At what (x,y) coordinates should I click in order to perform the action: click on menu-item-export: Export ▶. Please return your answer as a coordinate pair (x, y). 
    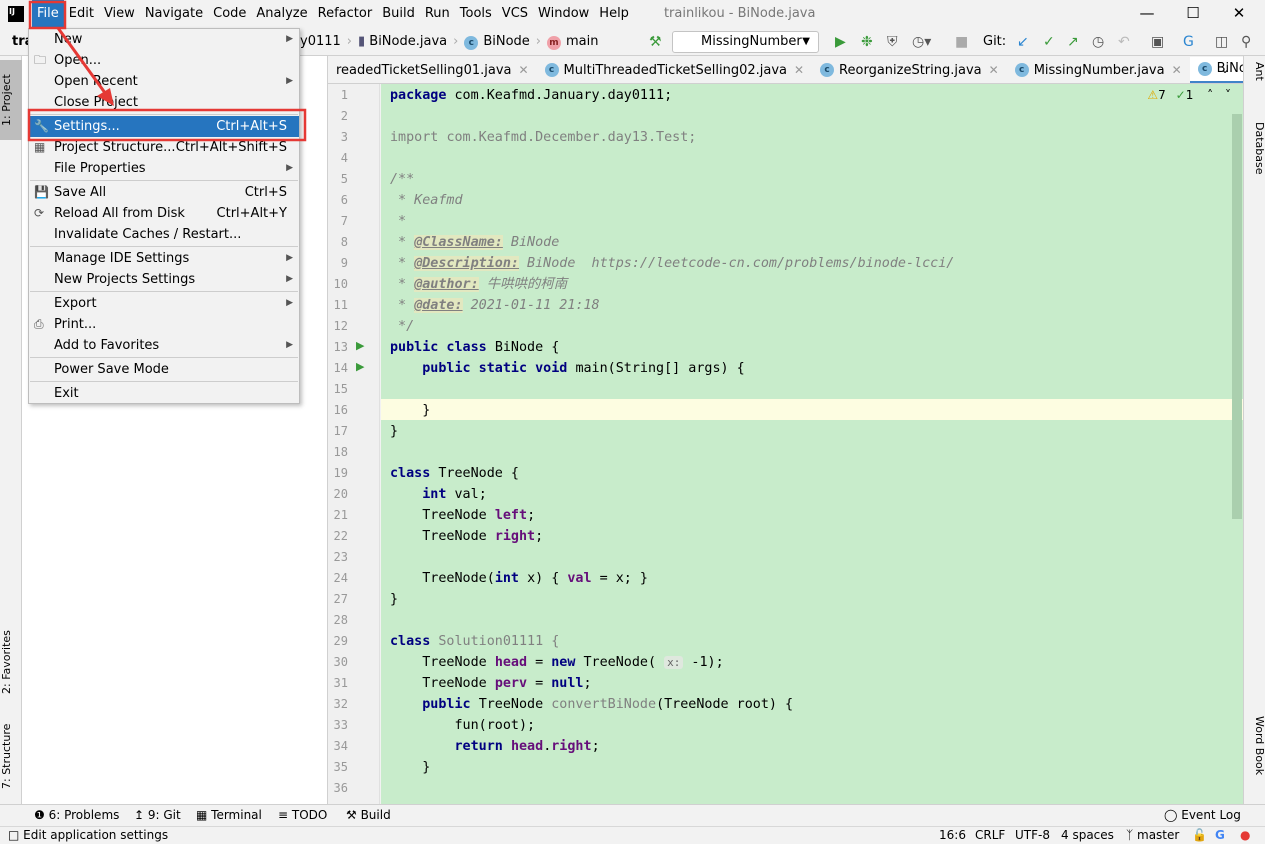
    Looking at the image, I should click on (164, 303).